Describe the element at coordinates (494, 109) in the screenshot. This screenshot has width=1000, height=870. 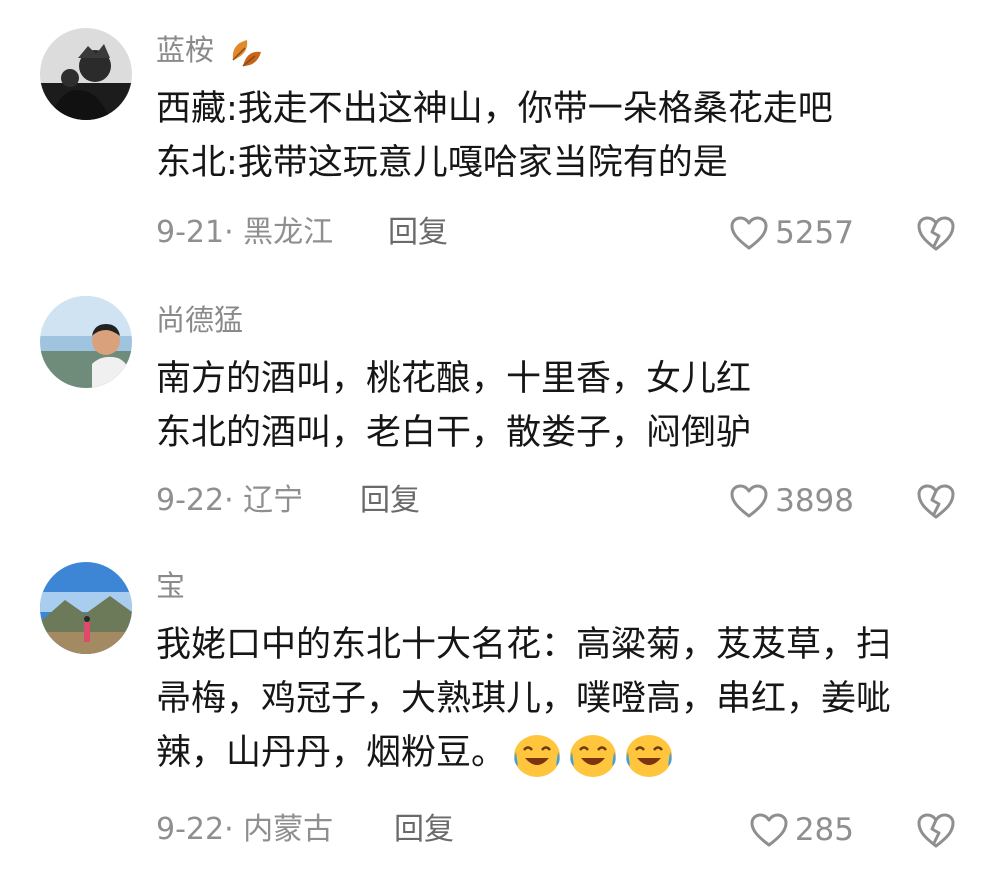
I see `comment-line: 西藏:我走不出这神山，你带一朵格桑花走吧` at that location.